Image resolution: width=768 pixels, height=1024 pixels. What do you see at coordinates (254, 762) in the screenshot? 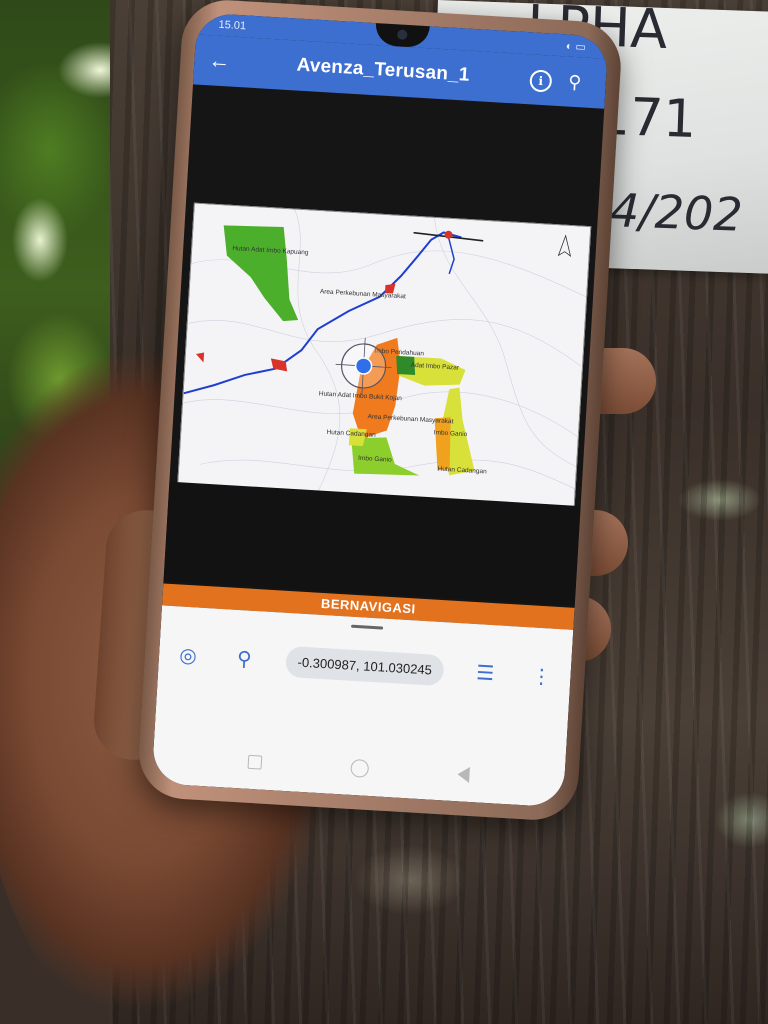
I see `recents-button` at bounding box center [254, 762].